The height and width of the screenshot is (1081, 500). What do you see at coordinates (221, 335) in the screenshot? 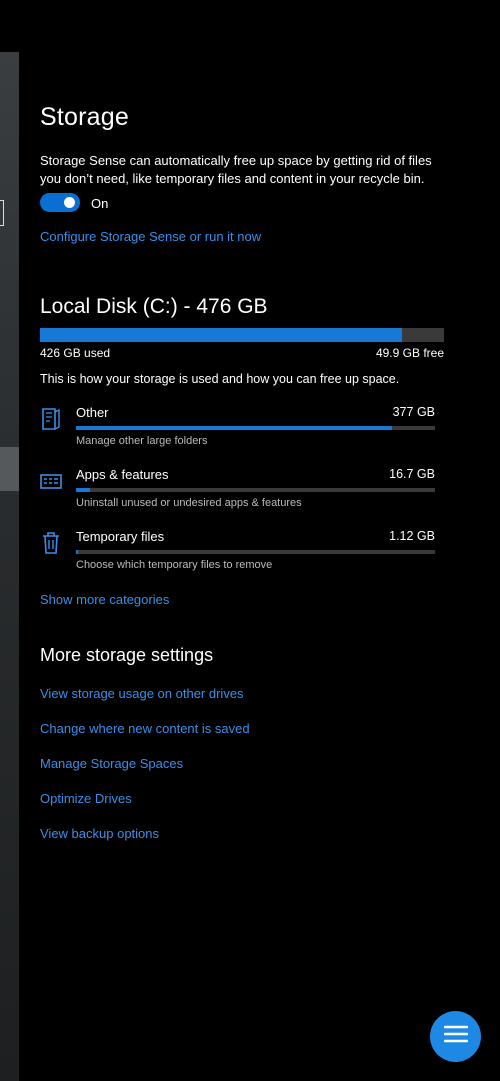
I see `disk-usage-fill` at bounding box center [221, 335].